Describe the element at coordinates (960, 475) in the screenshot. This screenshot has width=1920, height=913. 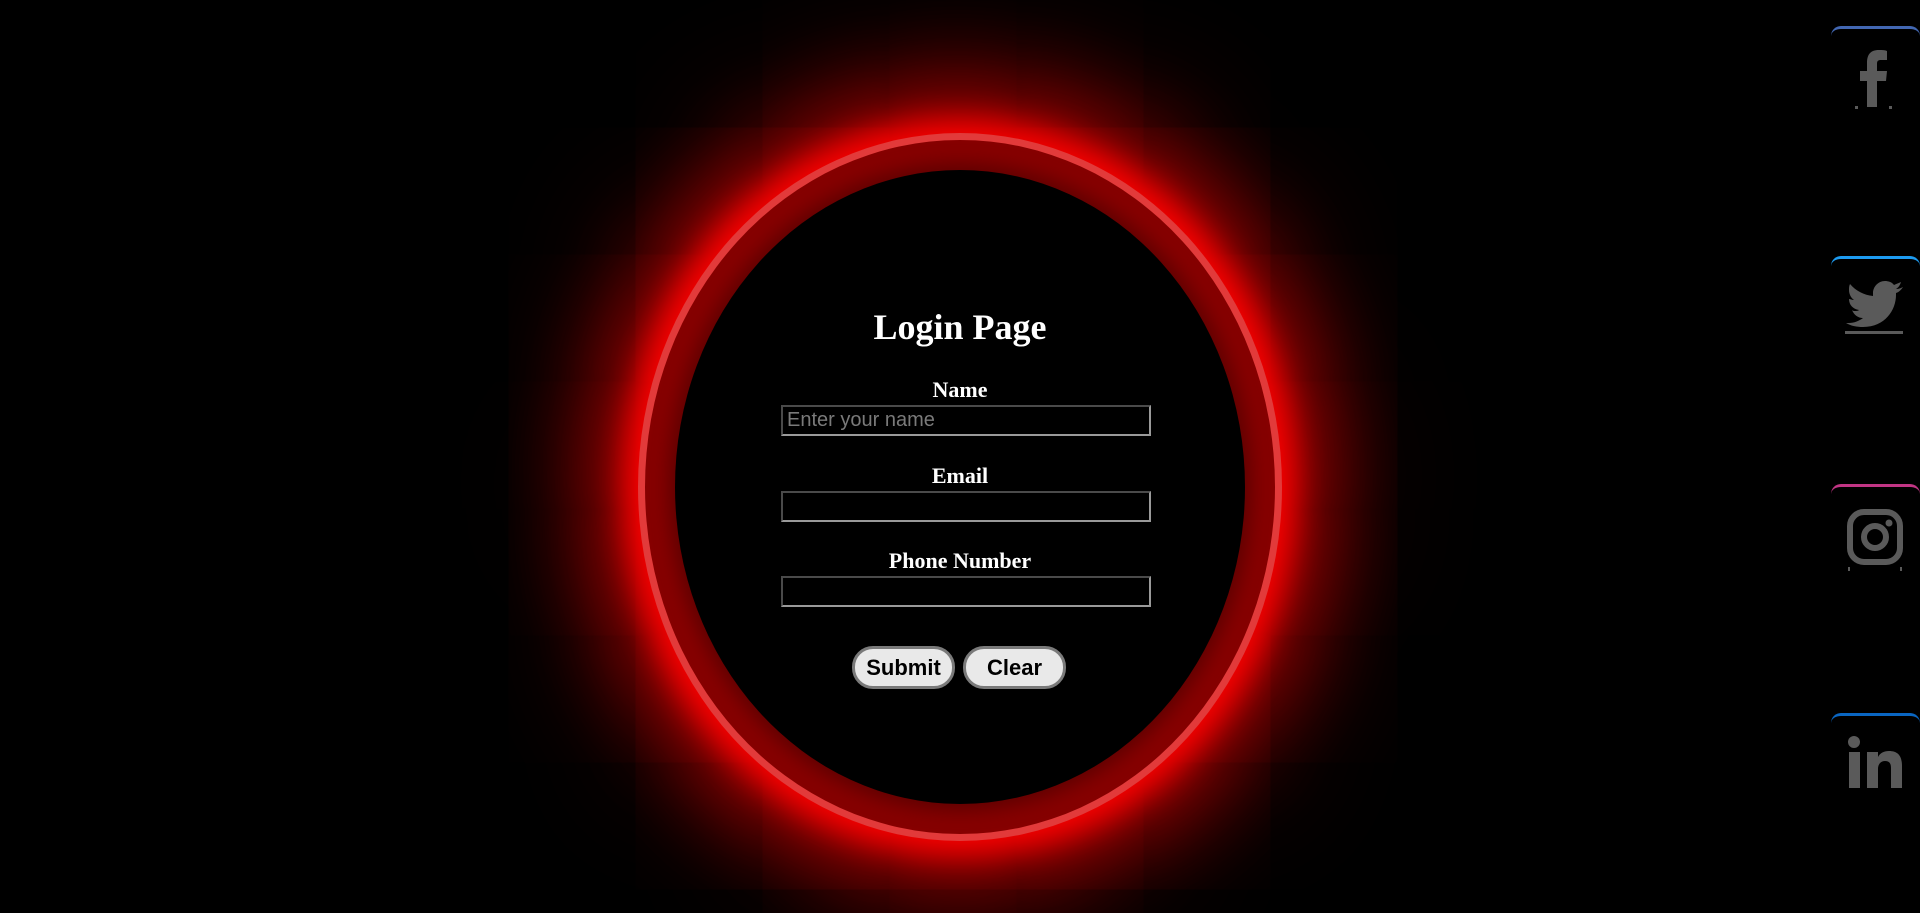
I see `email-label: Email` at that location.